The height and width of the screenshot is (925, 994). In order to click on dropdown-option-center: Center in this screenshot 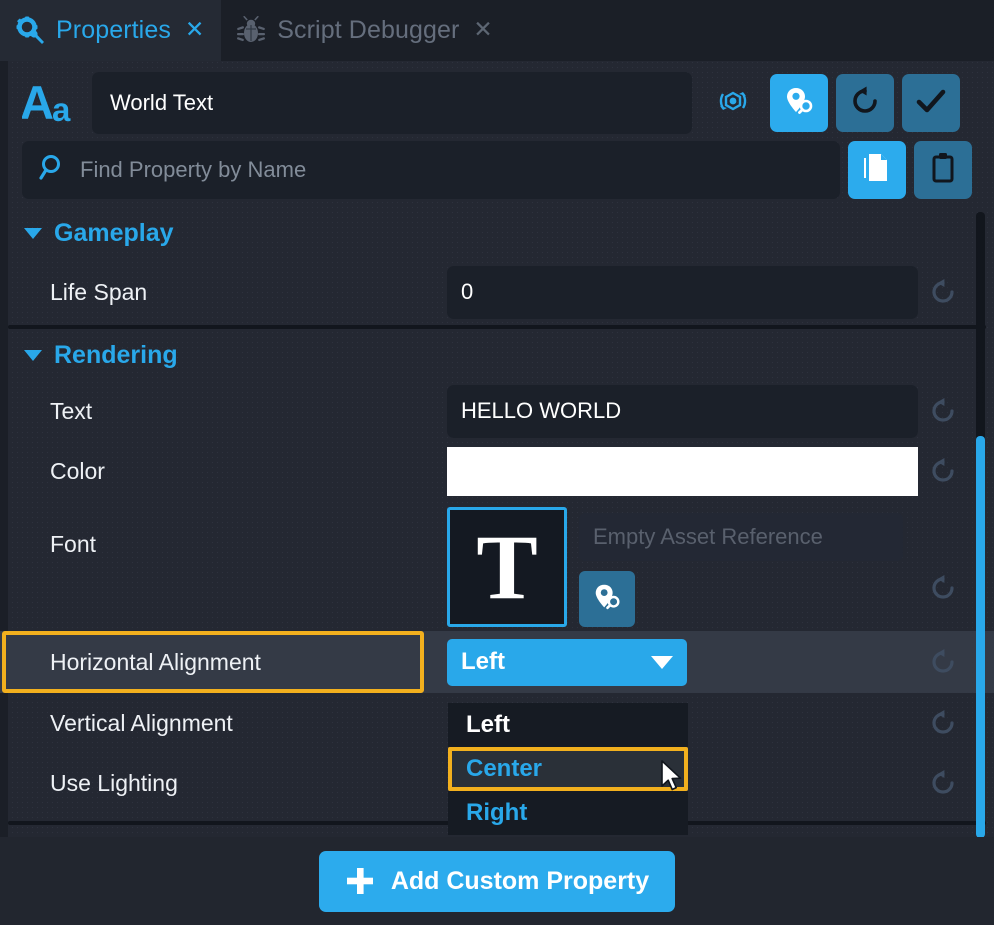, I will do `click(568, 769)`.